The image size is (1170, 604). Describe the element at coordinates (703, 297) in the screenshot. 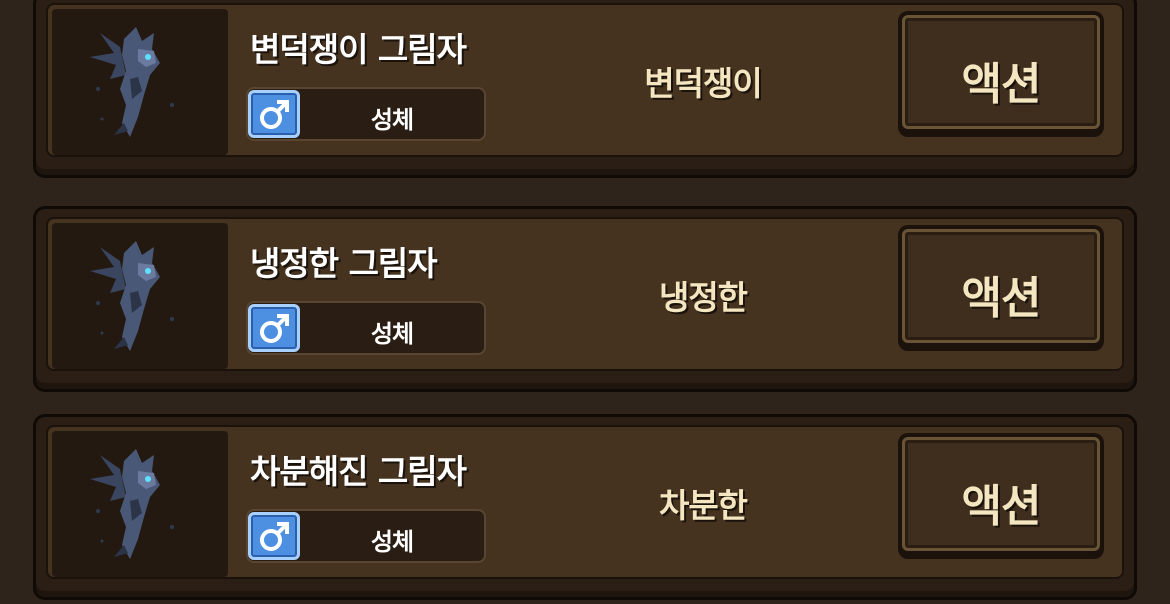

I see `personality-trait: 냉정한` at that location.